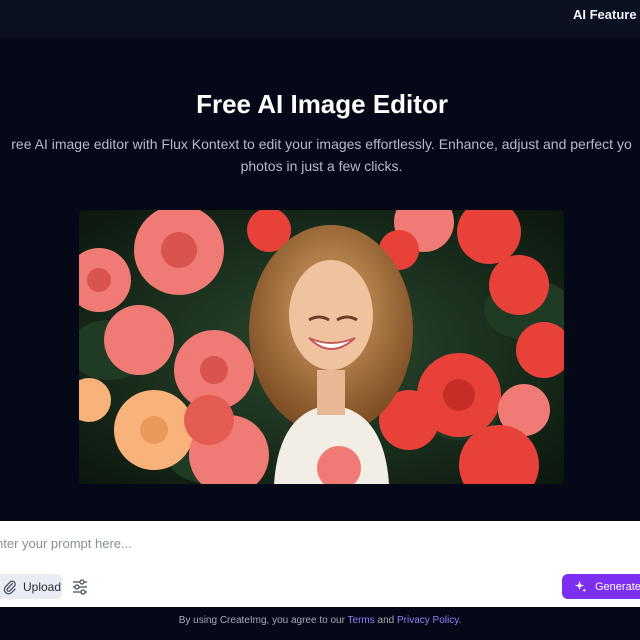 The image size is (640, 640). I want to click on subtitle-line-2: photos in just a few clicks., so click(321, 166).